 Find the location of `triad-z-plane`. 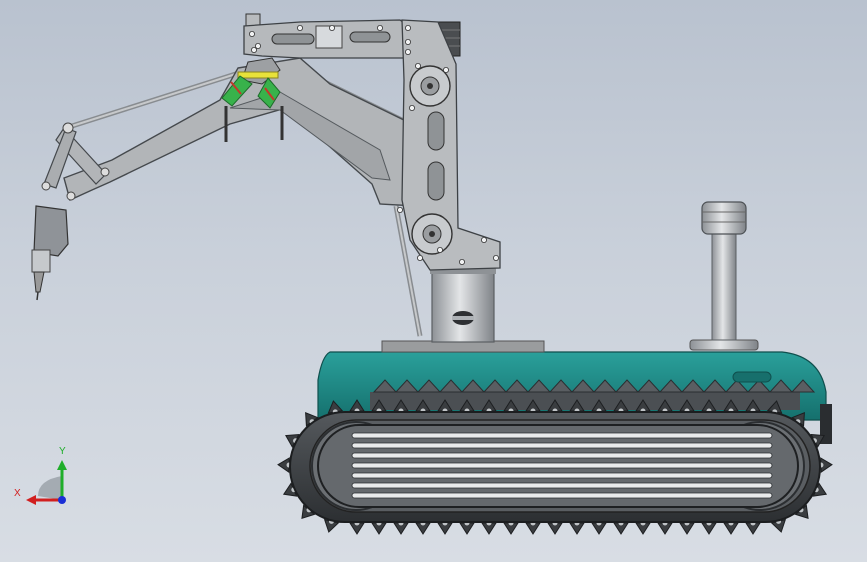

triad-z-plane is located at coordinates (50, 488).